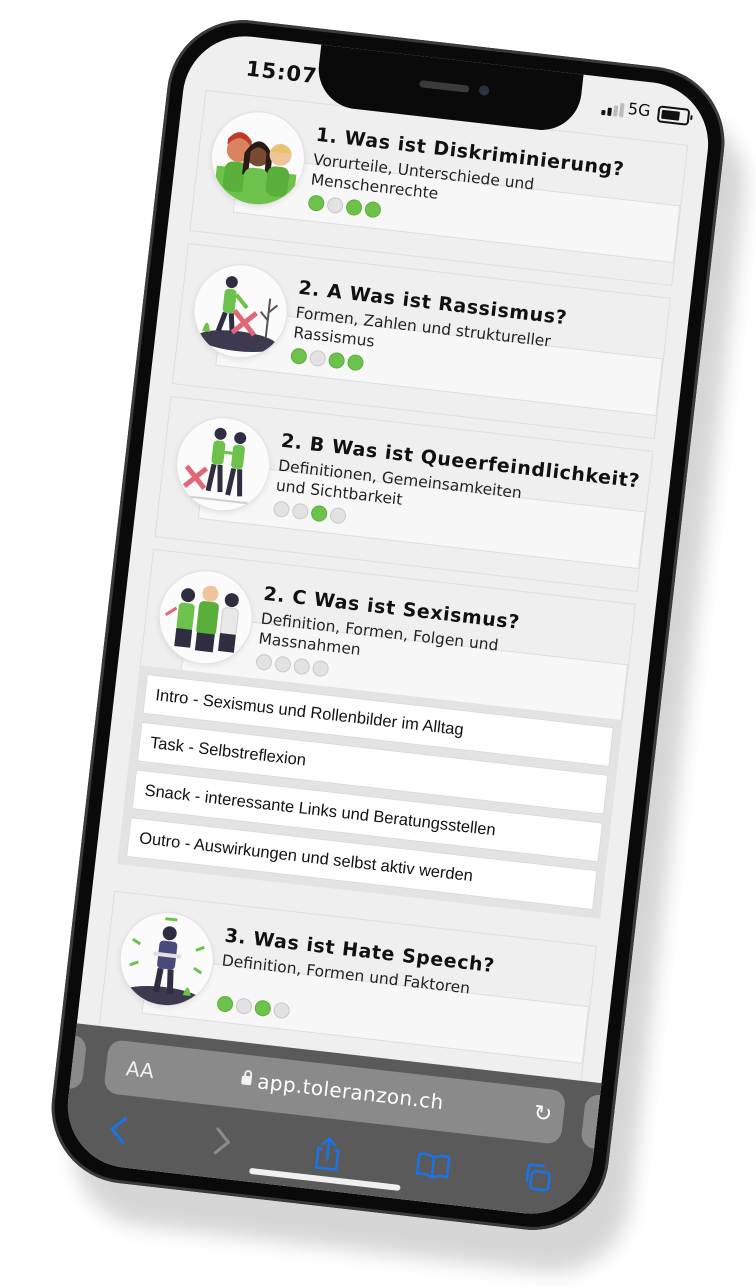 The width and height of the screenshot is (756, 1286). Describe the element at coordinates (140, 1069) in the screenshot. I see `text-size-button: AA` at that location.